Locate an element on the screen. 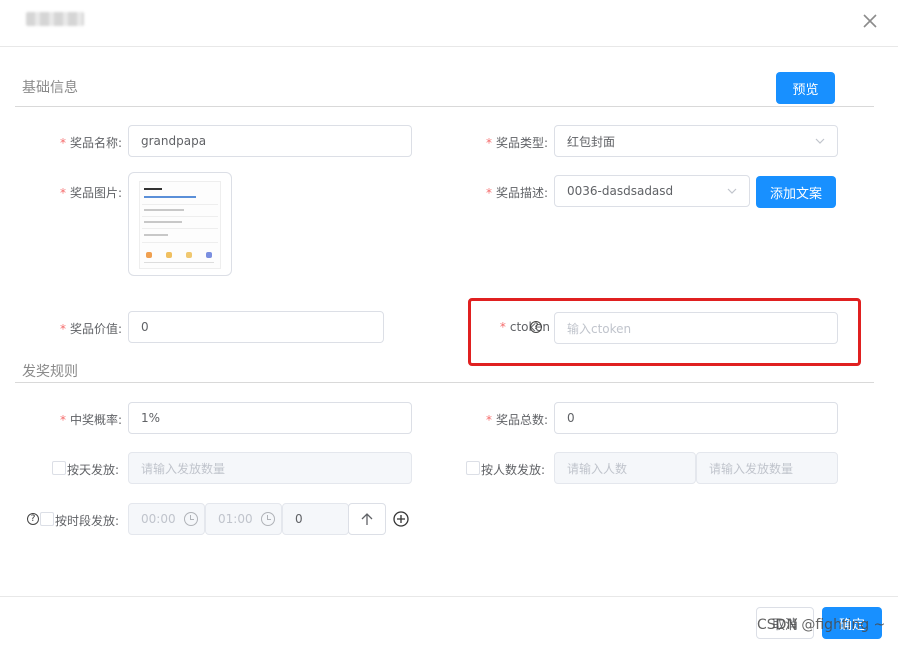  total-count-input: 0 is located at coordinates (696, 418).